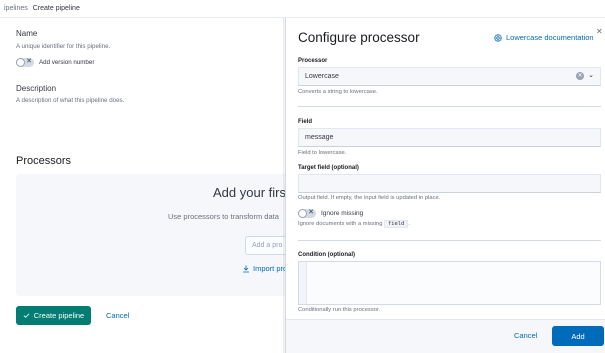  What do you see at coordinates (319, 137) in the screenshot?
I see `field-input-value: message` at bounding box center [319, 137].